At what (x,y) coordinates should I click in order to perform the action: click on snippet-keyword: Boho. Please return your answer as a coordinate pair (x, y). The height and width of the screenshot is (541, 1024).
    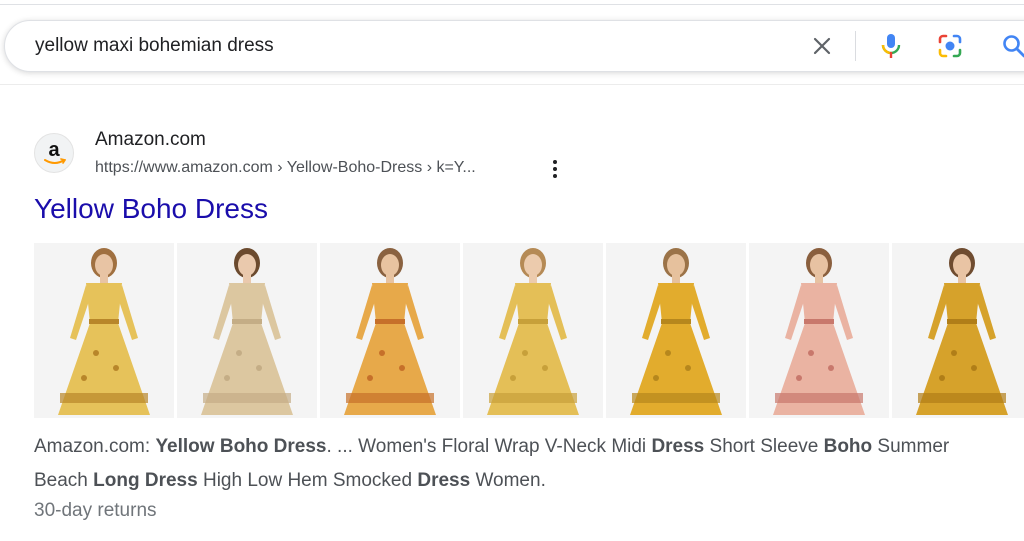
    Looking at the image, I should click on (848, 446).